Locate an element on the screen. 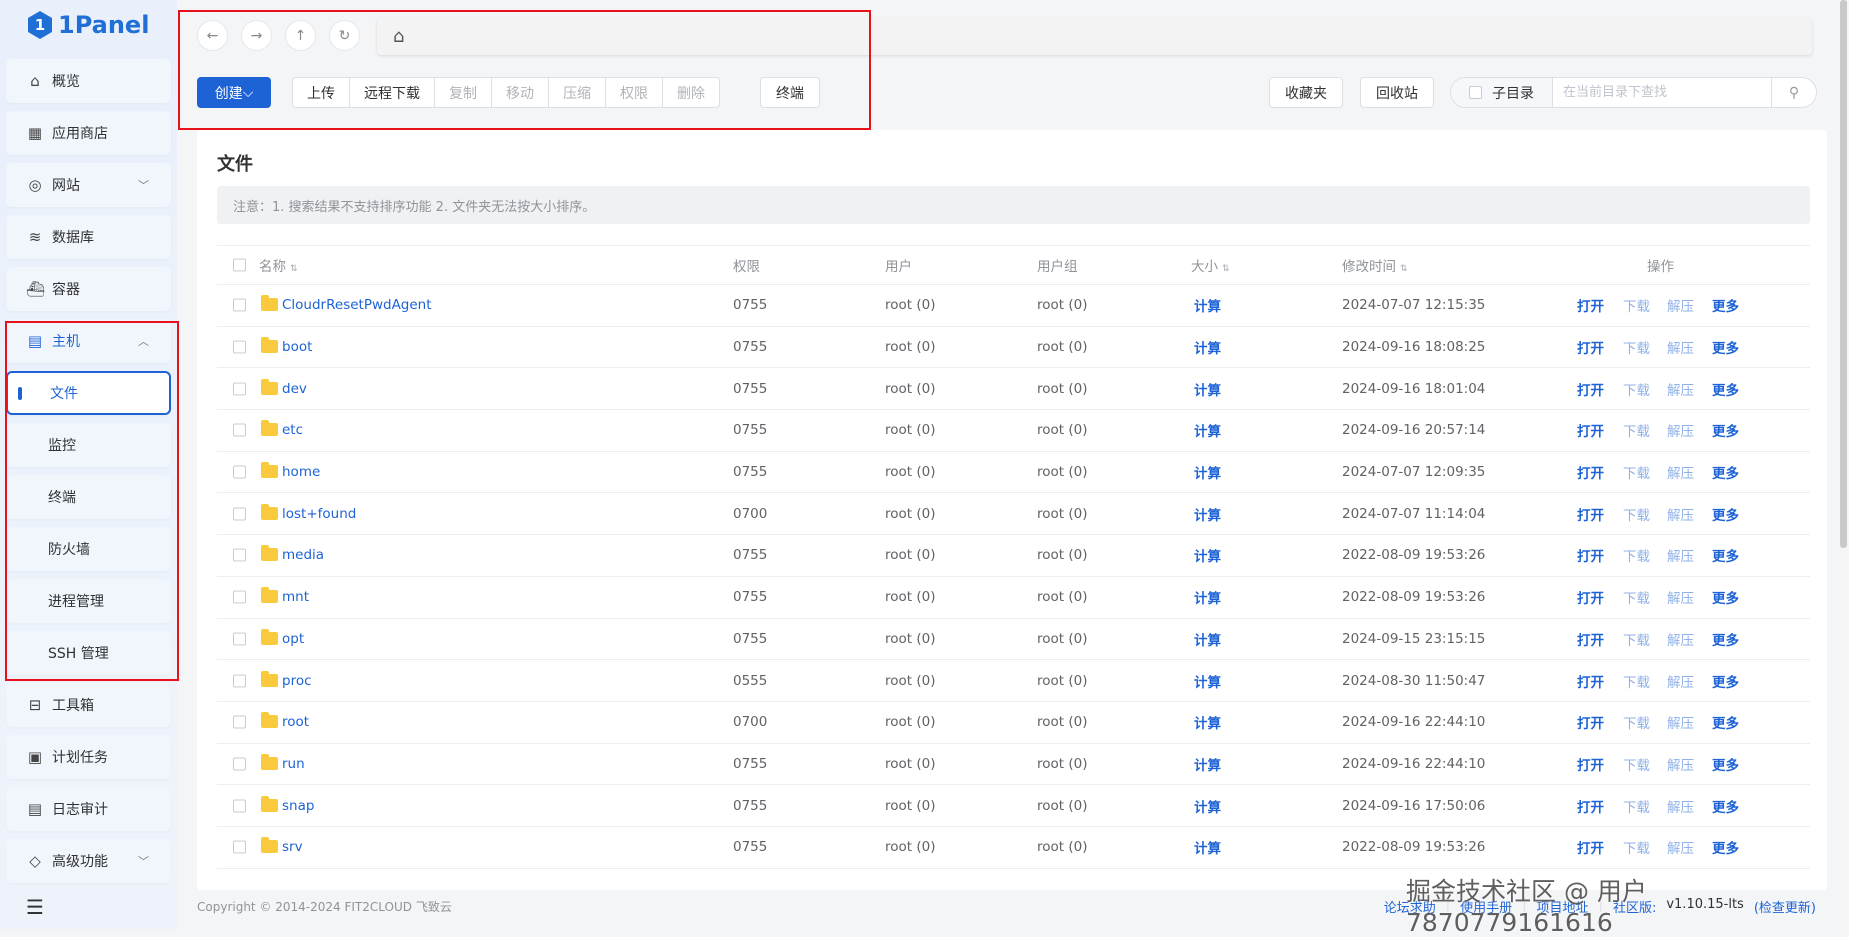  checkbox is located at coordinates (1475, 92).